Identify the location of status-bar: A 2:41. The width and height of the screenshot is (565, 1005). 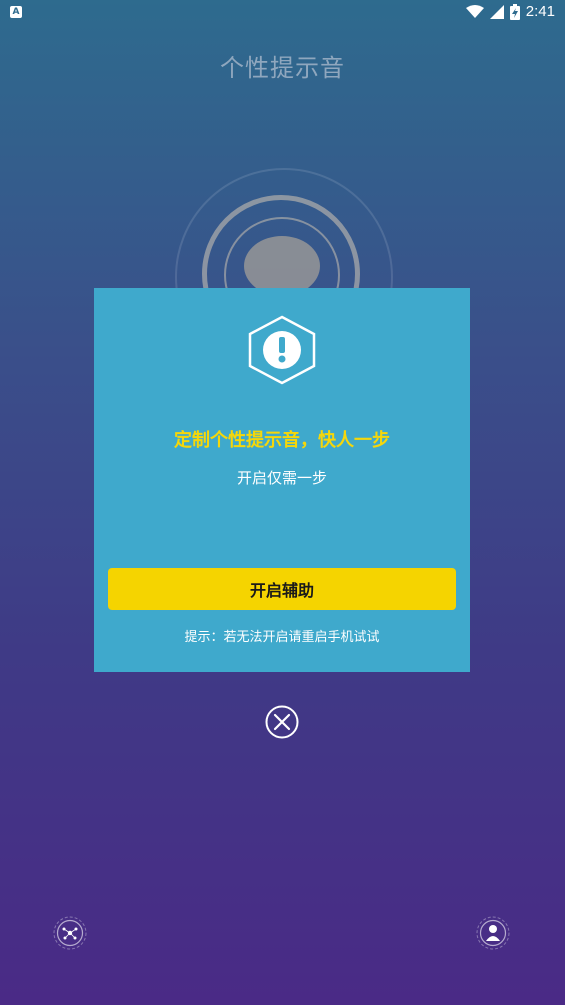
(282, 13).